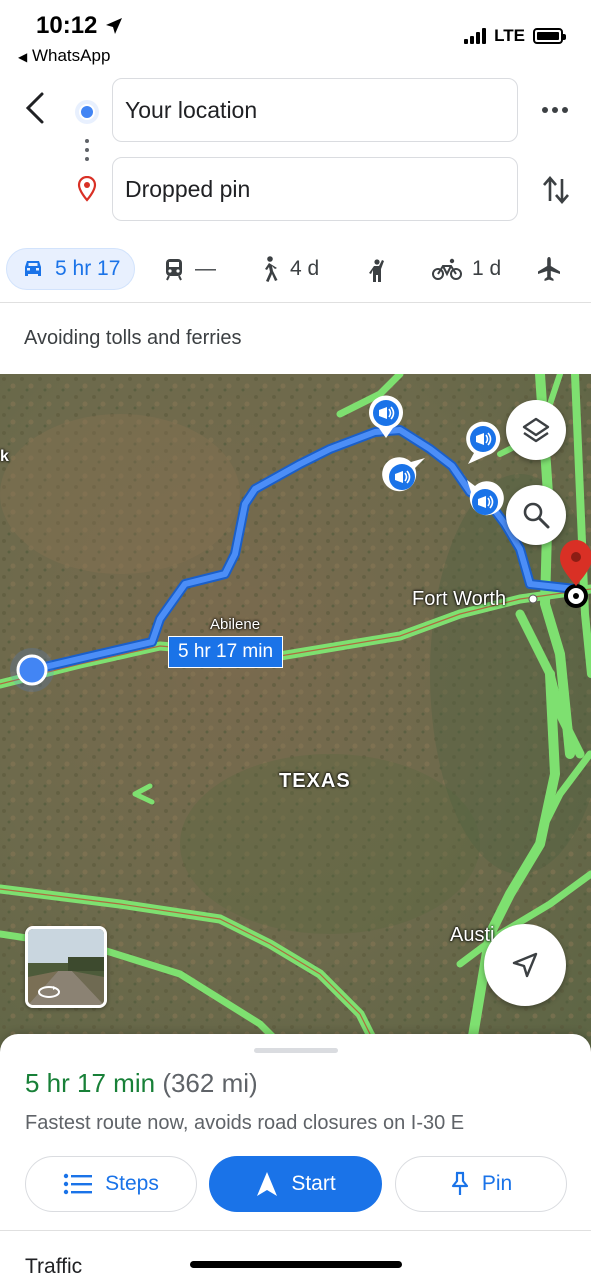 This screenshot has height=1280, width=591. I want to click on navigation-arrow-icon, so click(525, 965).